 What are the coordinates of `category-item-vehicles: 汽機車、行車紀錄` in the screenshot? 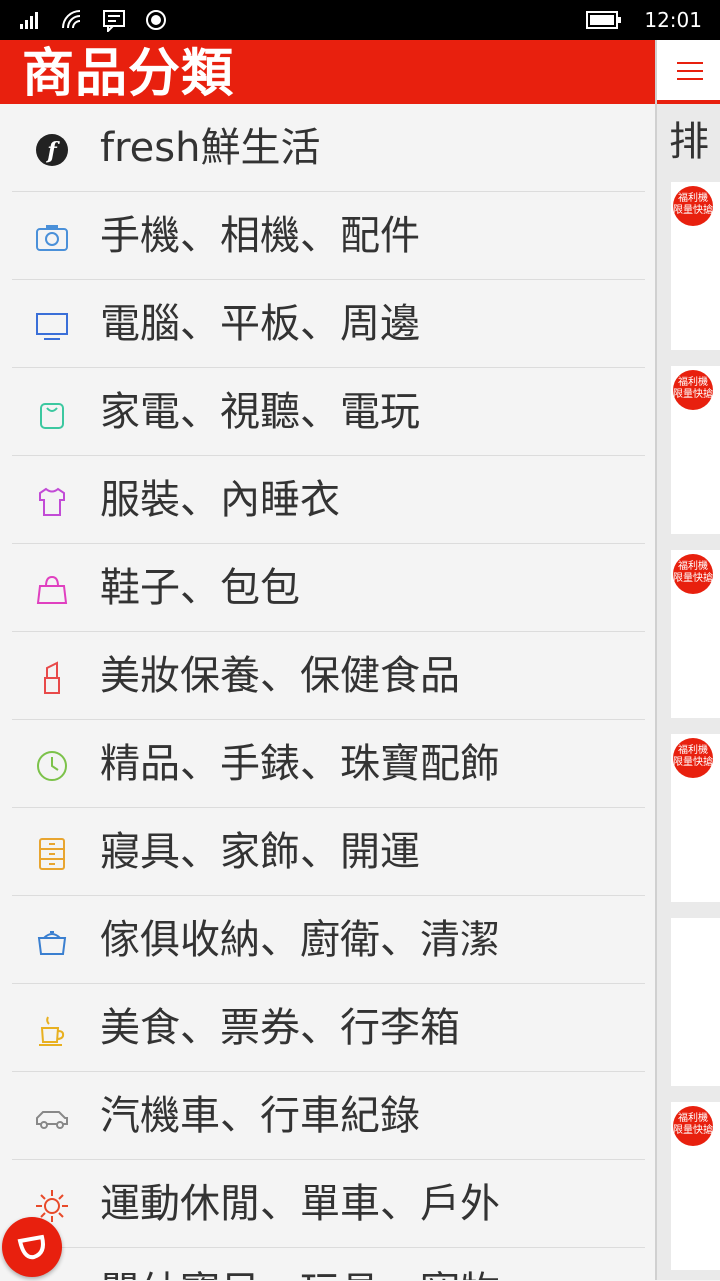 It's located at (327, 1116).